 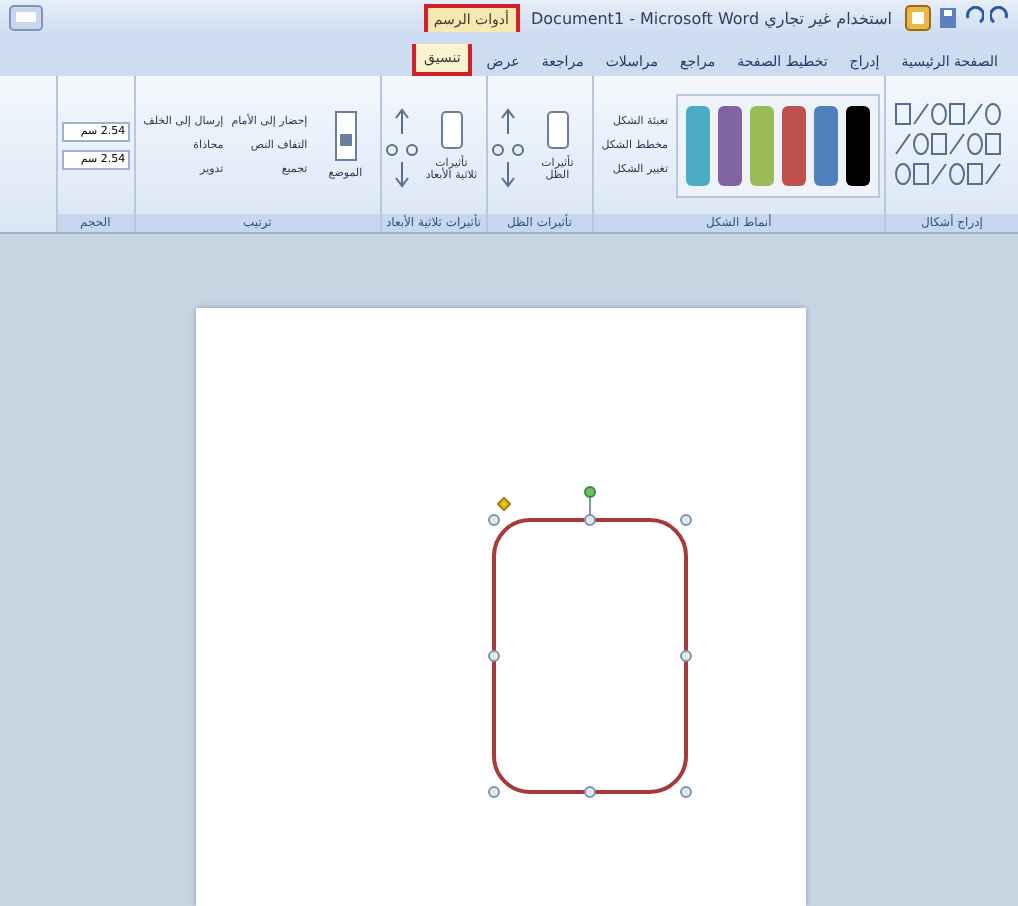 What do you see at coordinates (778, 145) in the screenshot?
I see `style-gallery` at bounding box center [778, 145].